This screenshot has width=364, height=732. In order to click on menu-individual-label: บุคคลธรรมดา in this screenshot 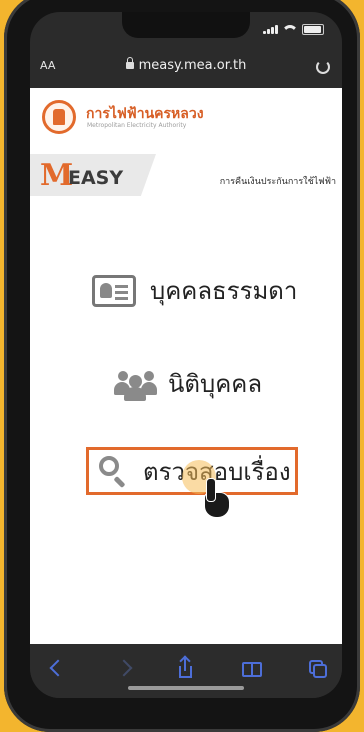, I will do `click(224, 291)`.